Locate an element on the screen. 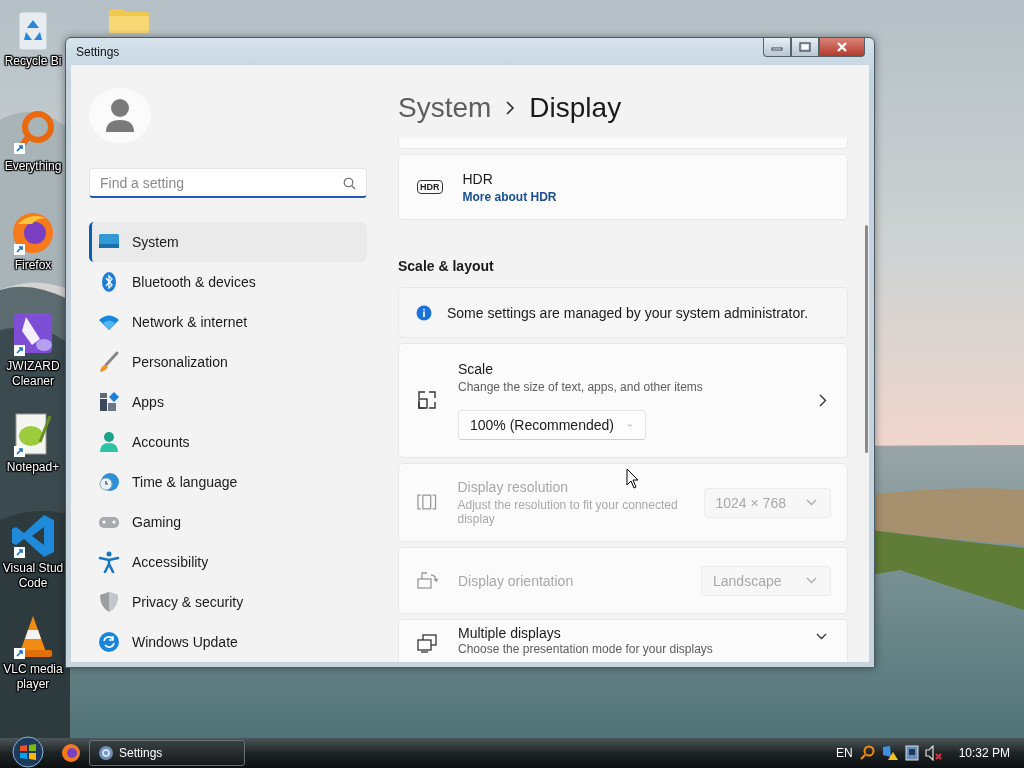  hdr-icon: HDR is located at coordinates (430, 187).